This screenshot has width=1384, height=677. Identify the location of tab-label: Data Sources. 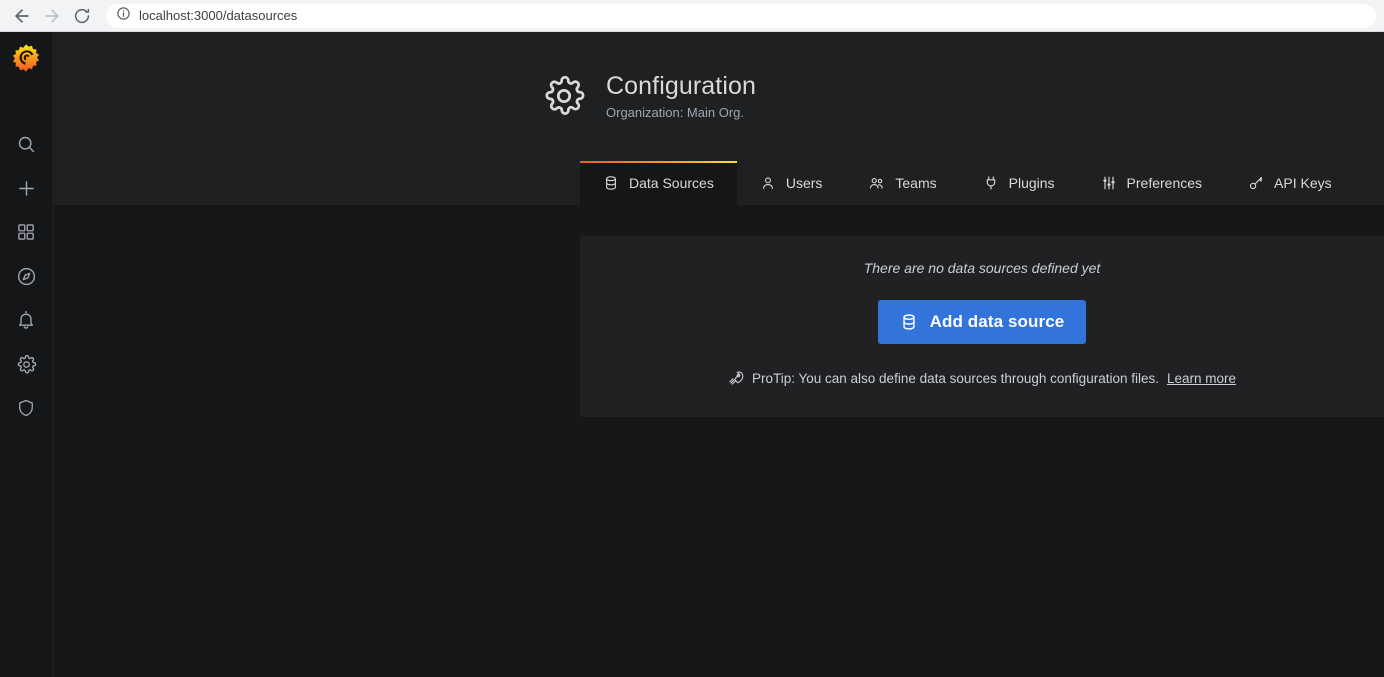
(671, 183).